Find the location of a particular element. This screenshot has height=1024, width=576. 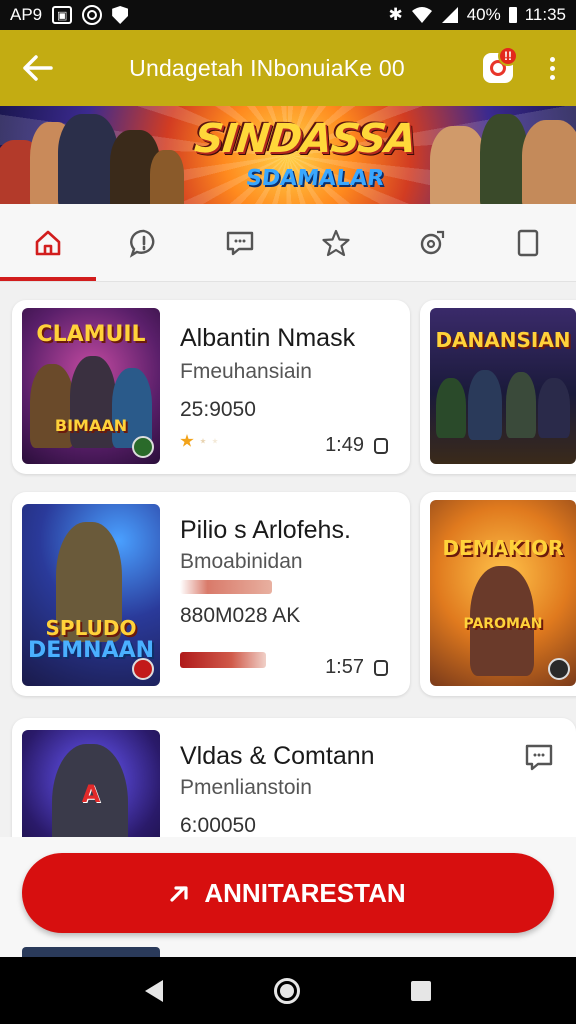

wifi-icon is located at coordinates (421, 15).